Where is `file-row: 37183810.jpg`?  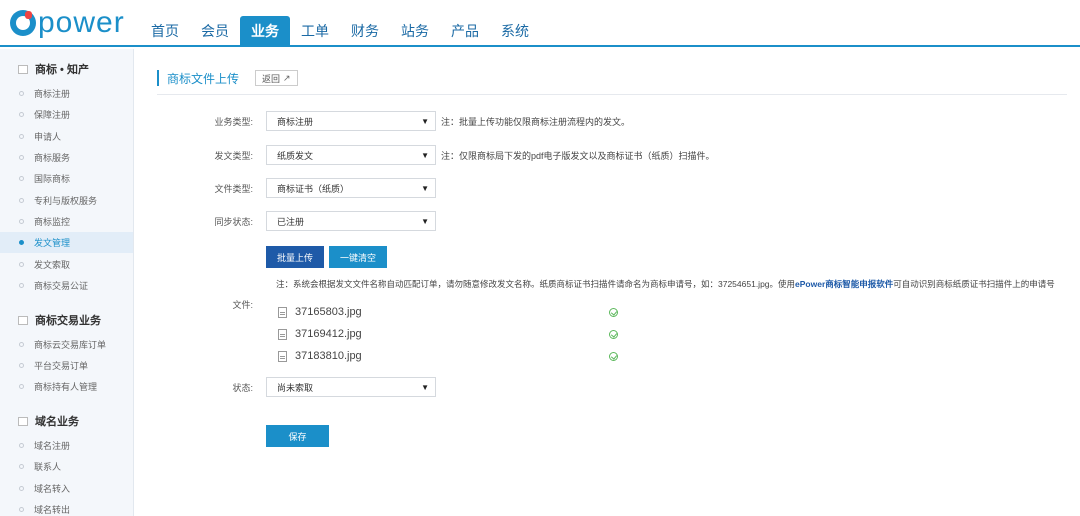
file-row: 37183810.jpg is located at coordinates (320, 356).